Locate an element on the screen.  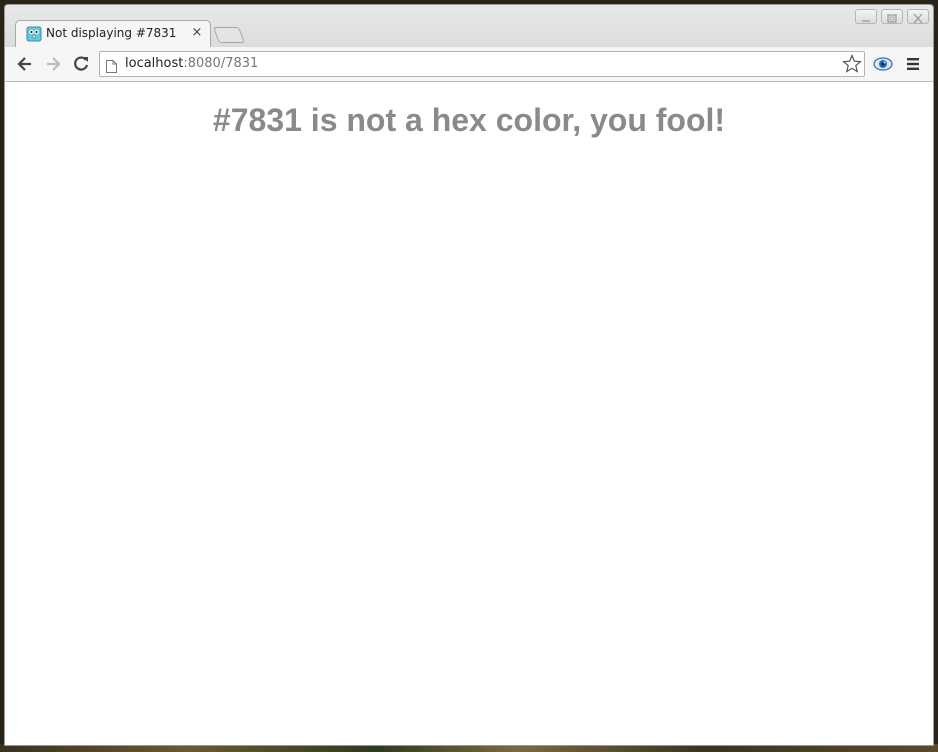
url-host: localhost is located at coordinates (154, 63).